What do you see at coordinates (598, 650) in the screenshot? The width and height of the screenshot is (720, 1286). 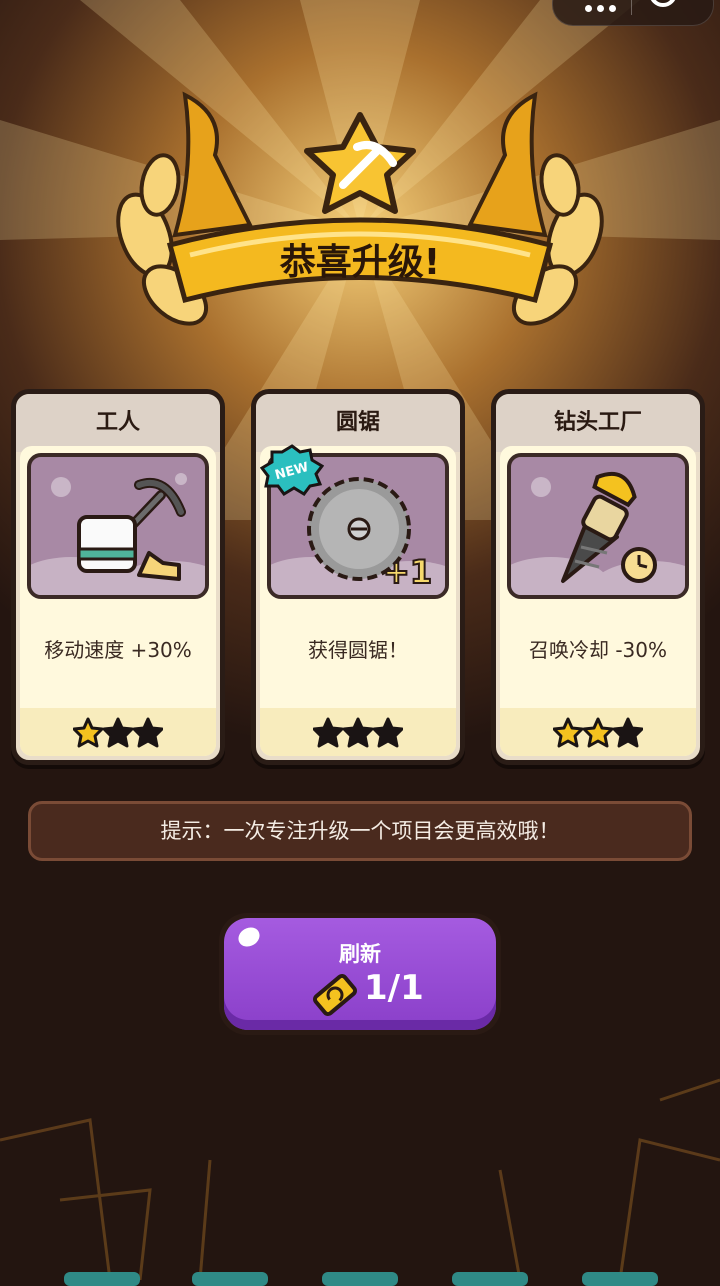 I see `card-description: 召唤冷却 -30%` at bounding box center [598, 650].